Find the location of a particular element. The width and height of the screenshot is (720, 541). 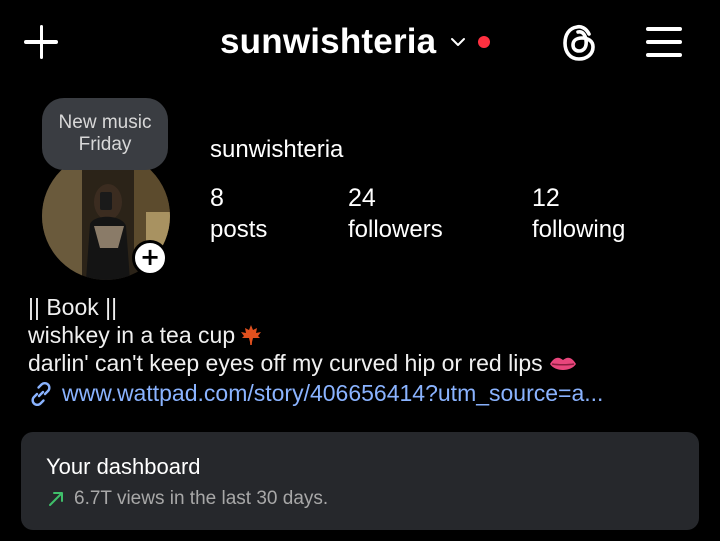

following-count: 12 following is located at coordinates (578, 214).